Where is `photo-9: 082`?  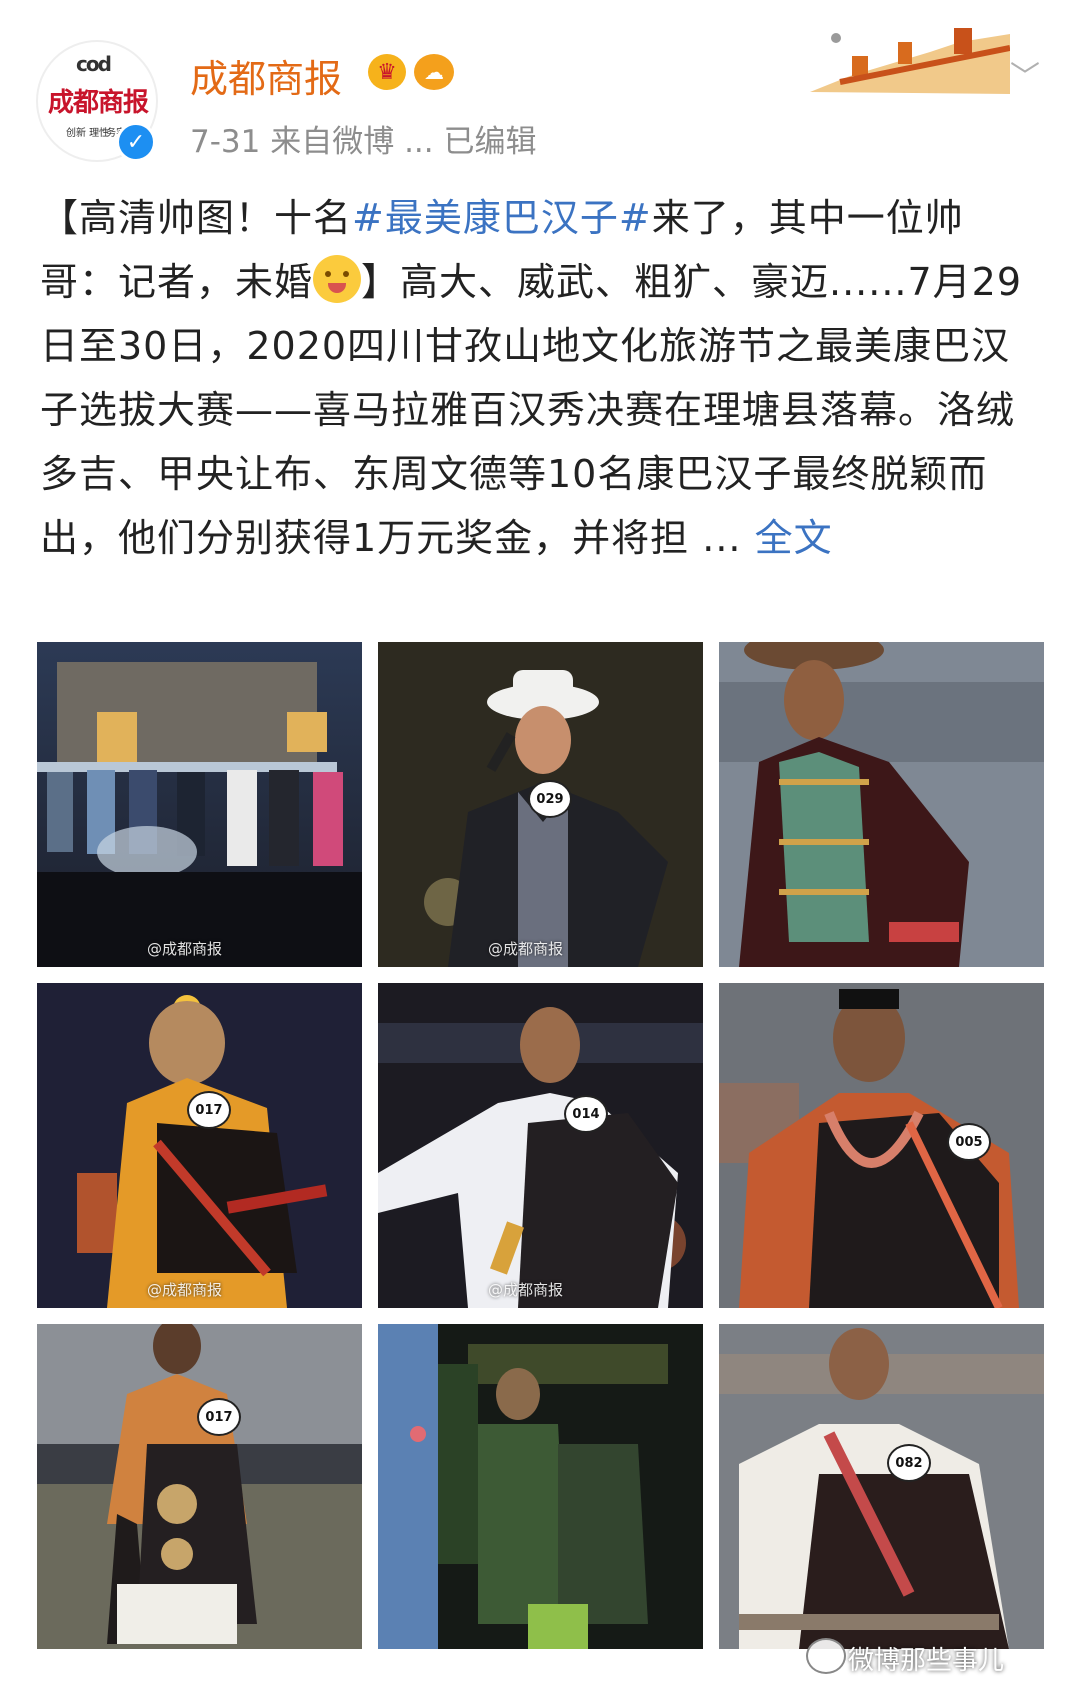
photo-9: 082 is located at coordinates (881, 1486).